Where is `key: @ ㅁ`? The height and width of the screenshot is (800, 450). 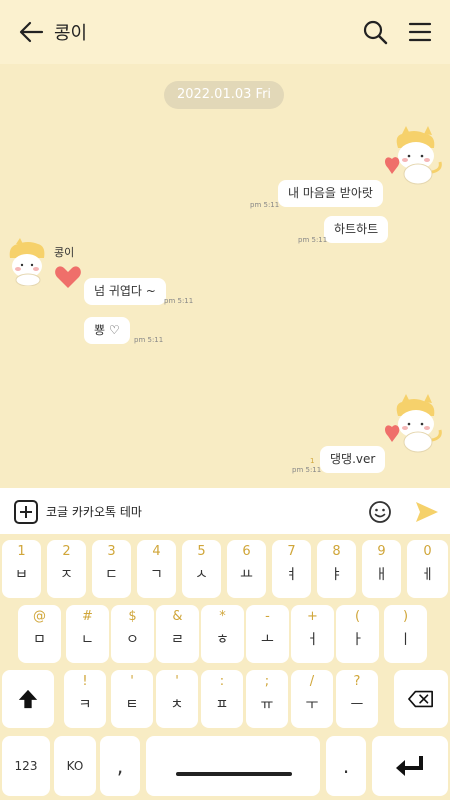 key: @ ㅁ is located at coordinates (39, 634).